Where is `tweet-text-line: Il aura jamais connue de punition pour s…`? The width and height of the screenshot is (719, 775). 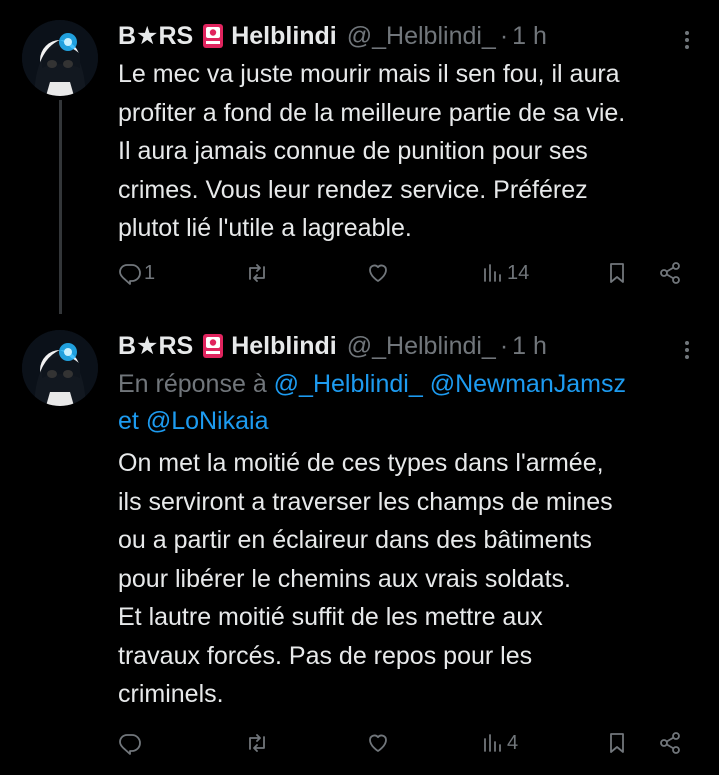
tweet-text-line: Il aura jamais connue de punition pour s… is located at coordinates (353, 151).